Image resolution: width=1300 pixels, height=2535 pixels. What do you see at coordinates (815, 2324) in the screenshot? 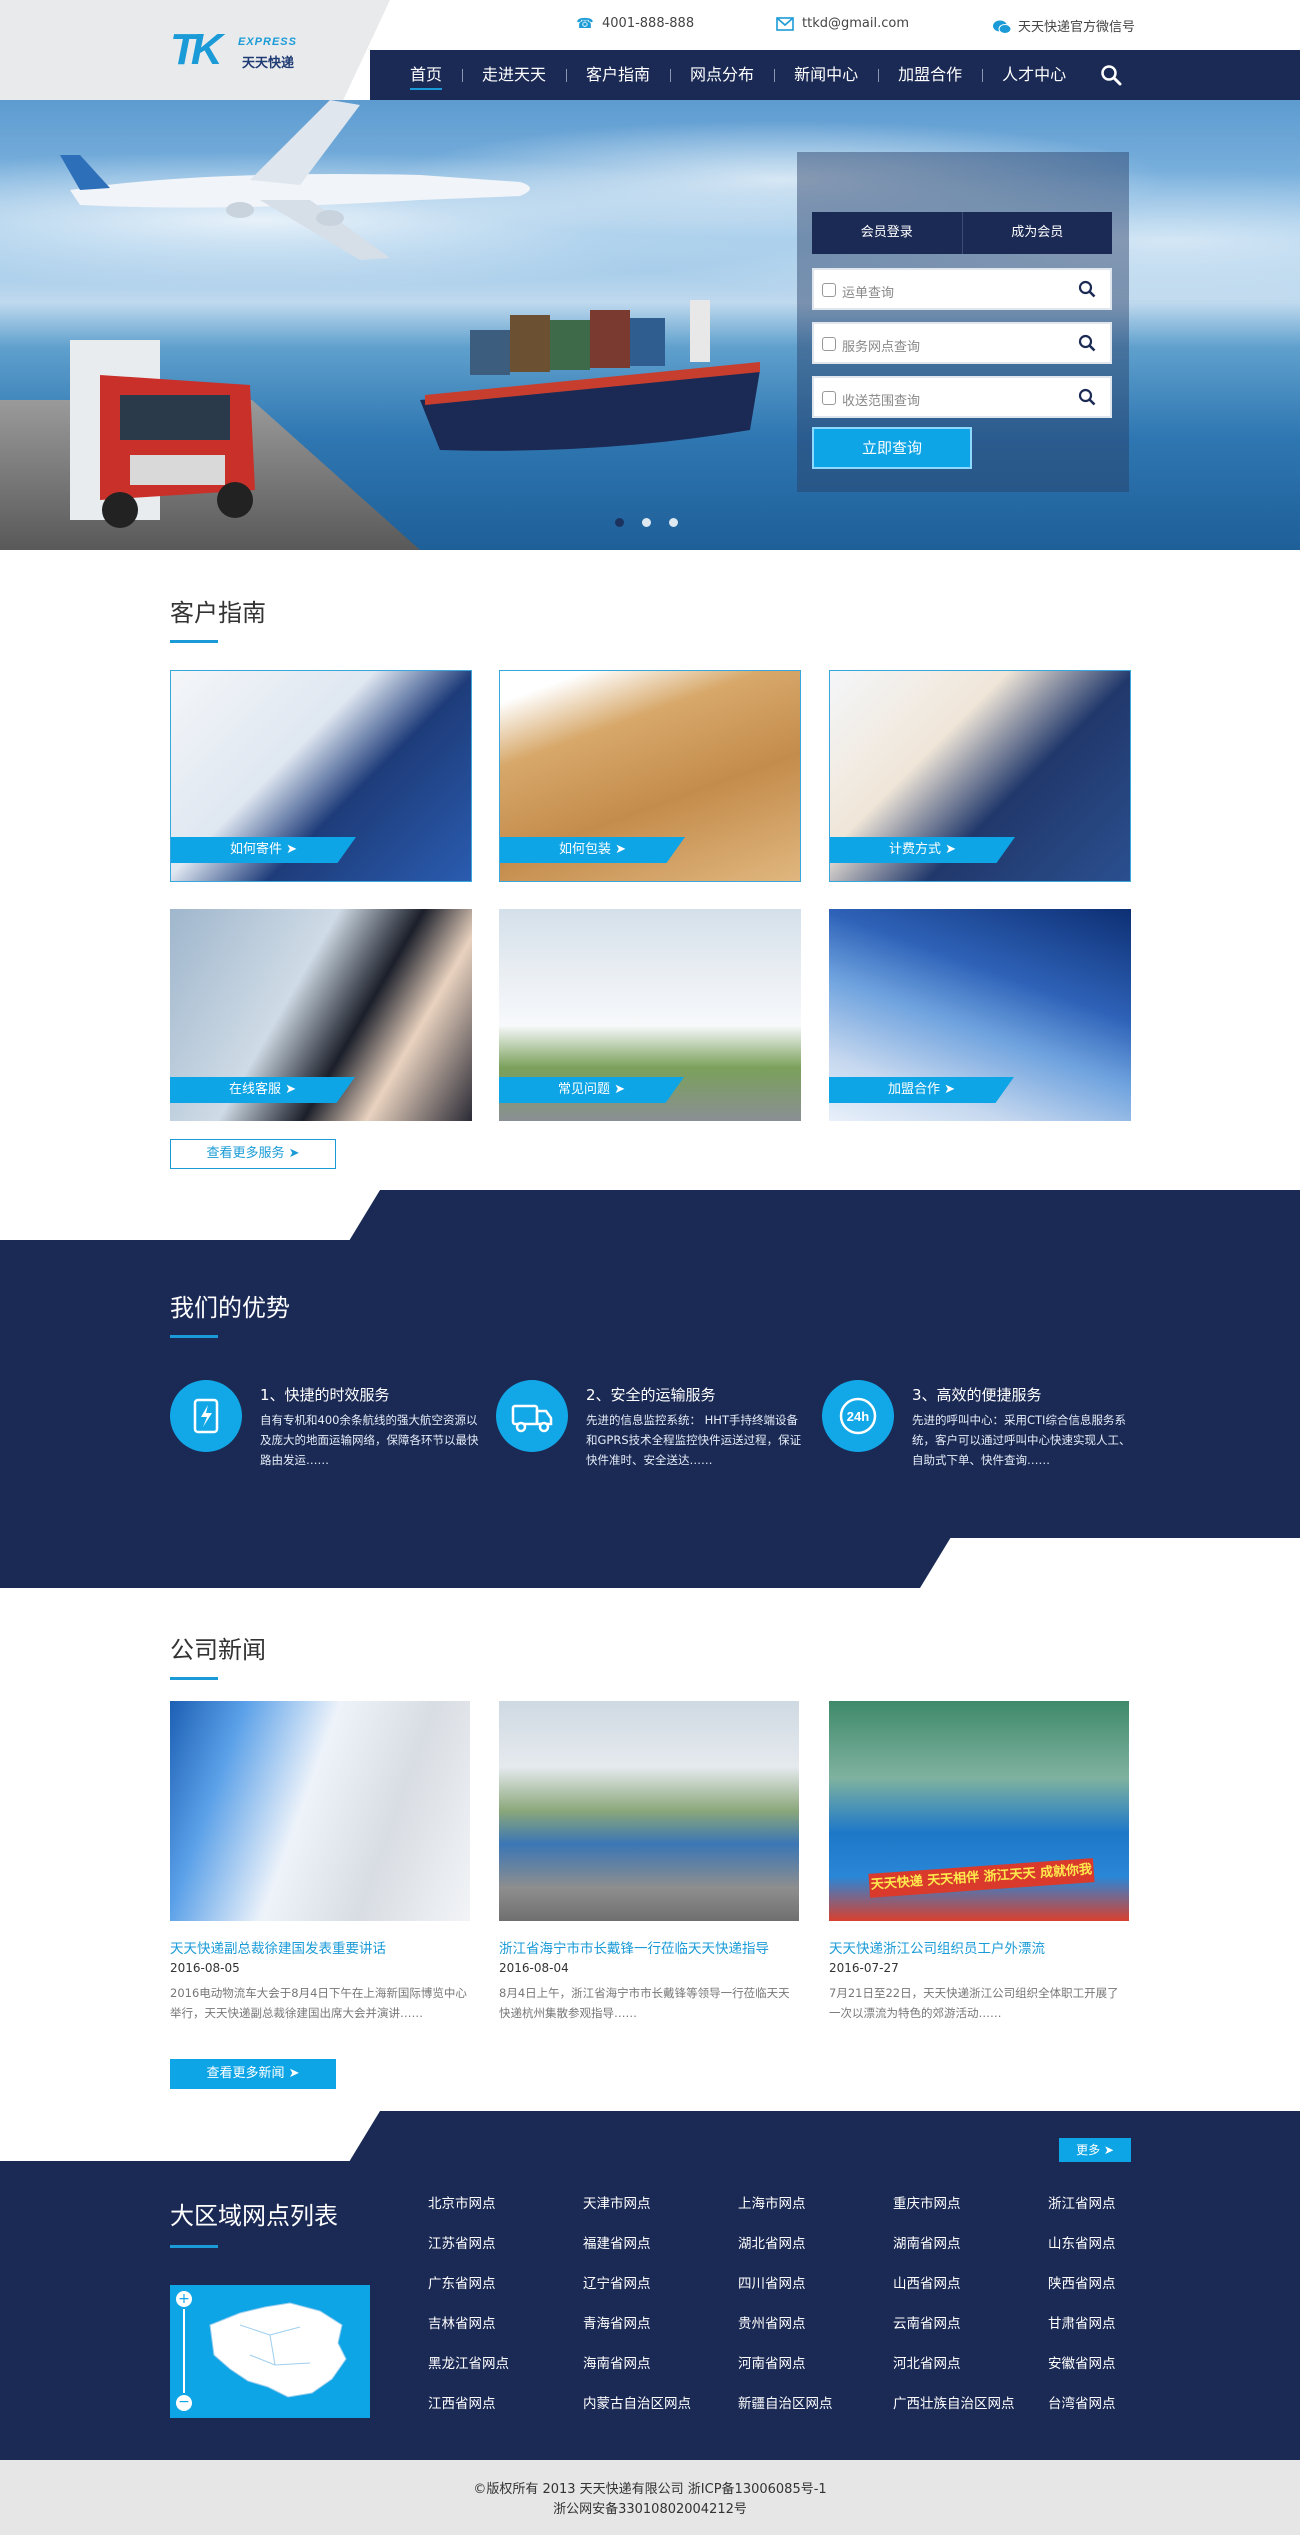
I see `region-link: 贵州省网点` at bounding box center [815, 2324].